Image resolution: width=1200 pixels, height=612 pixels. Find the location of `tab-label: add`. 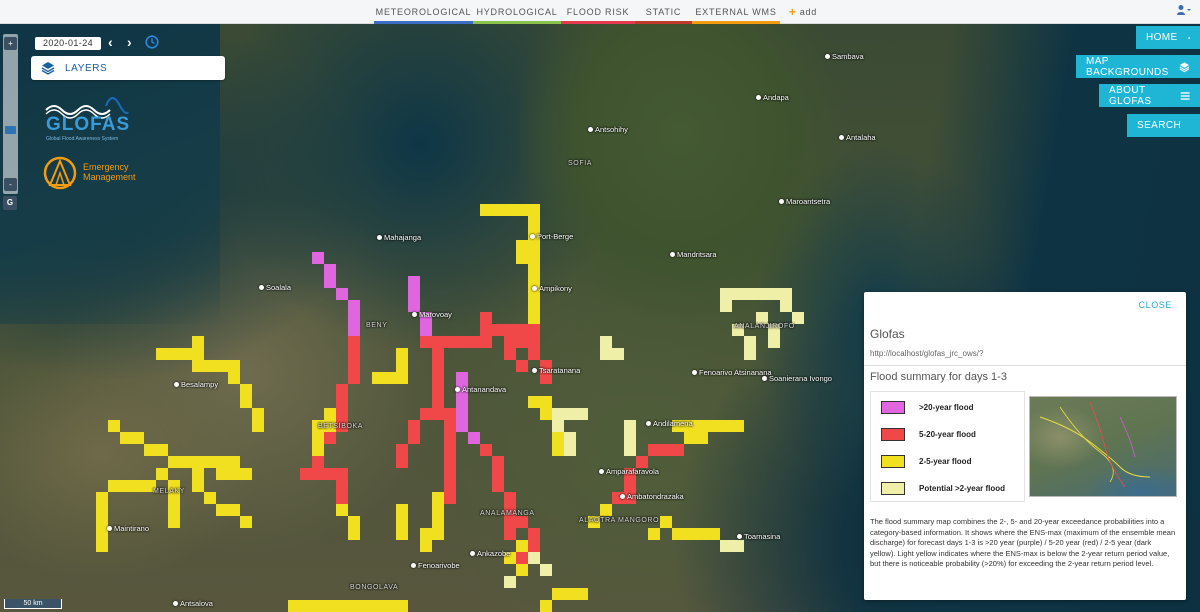

tab-label: add is located at coordinates (808, 12).